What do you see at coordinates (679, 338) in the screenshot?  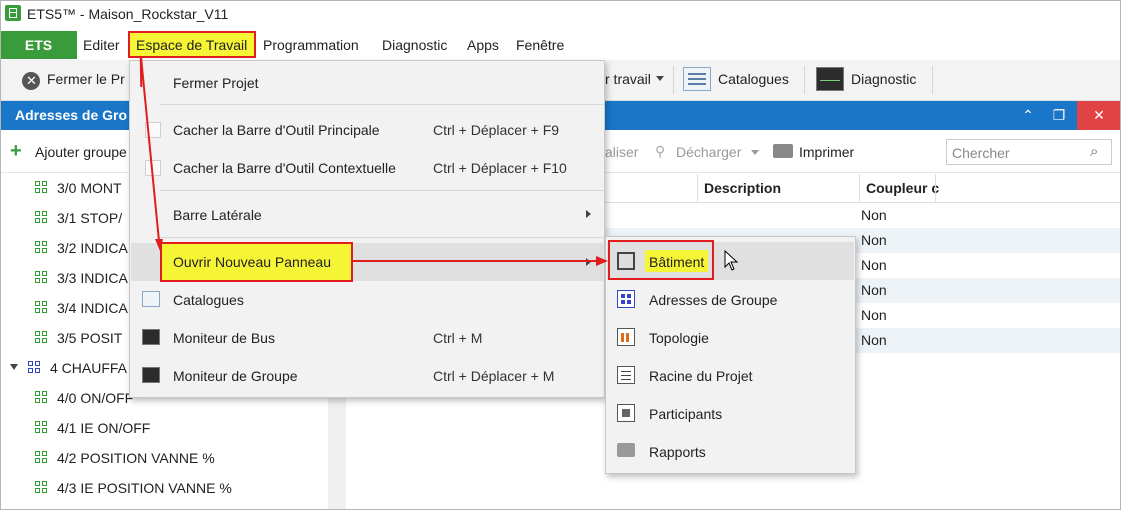 I see `submenu-item-topology: Topologie` at bounding box center [679, 338].